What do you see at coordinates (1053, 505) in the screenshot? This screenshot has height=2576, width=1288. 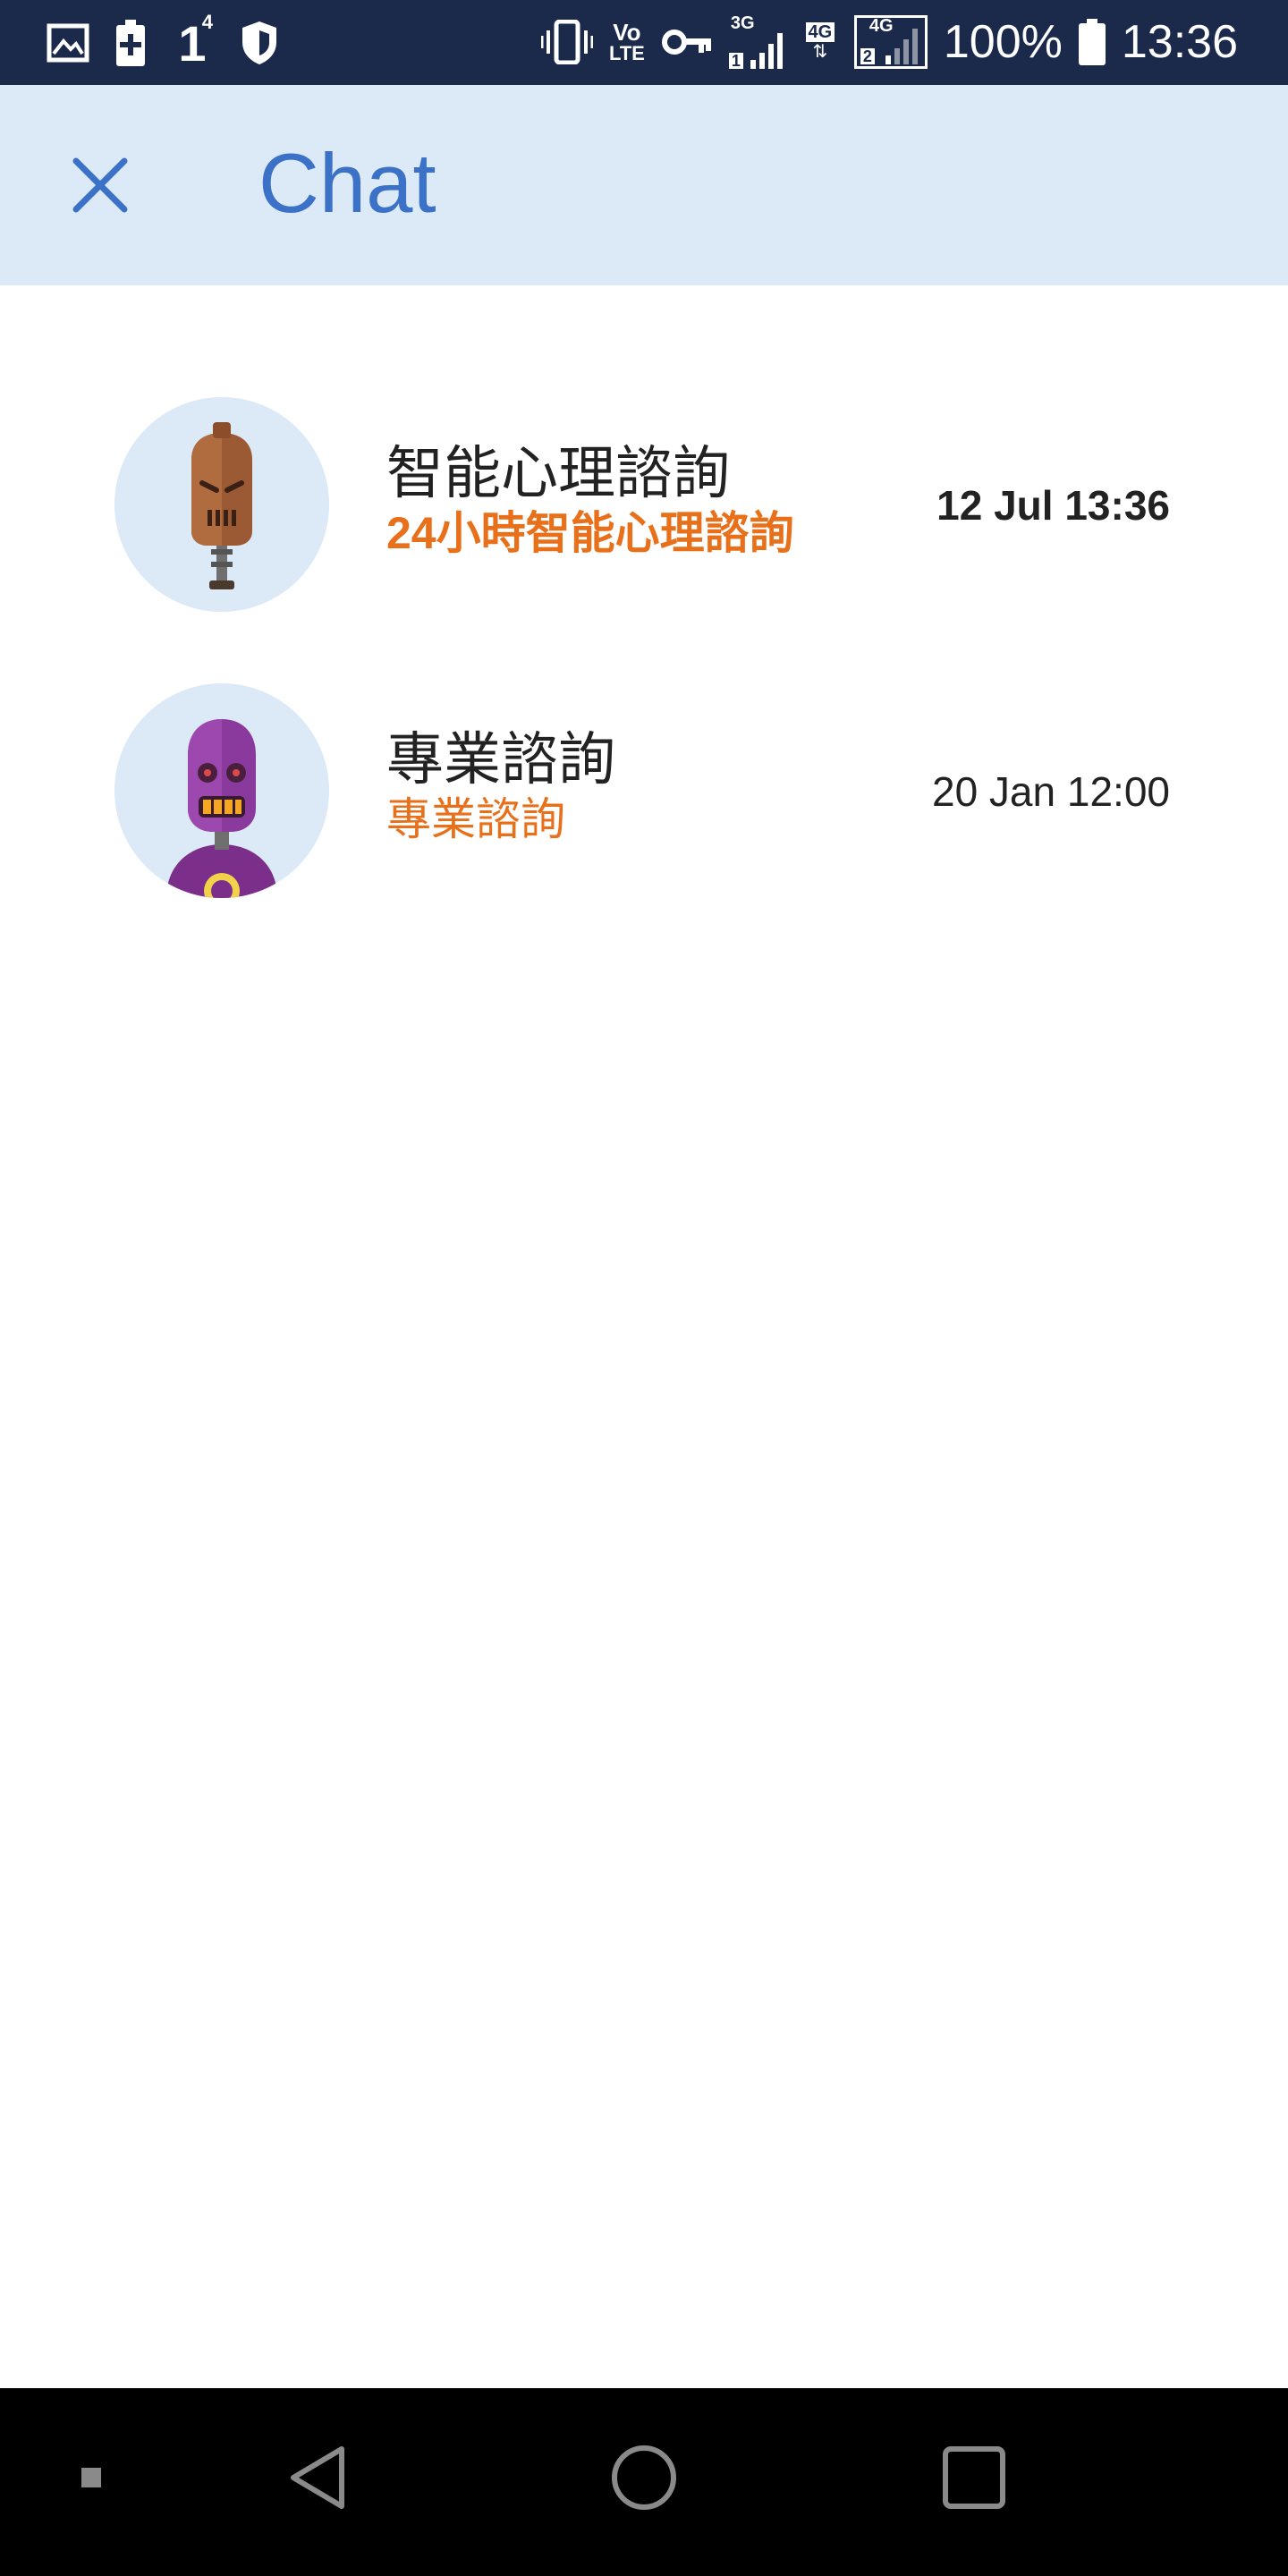 I see `chat-time: 12 Jul 13:36` at bounding box center [1053, 505].